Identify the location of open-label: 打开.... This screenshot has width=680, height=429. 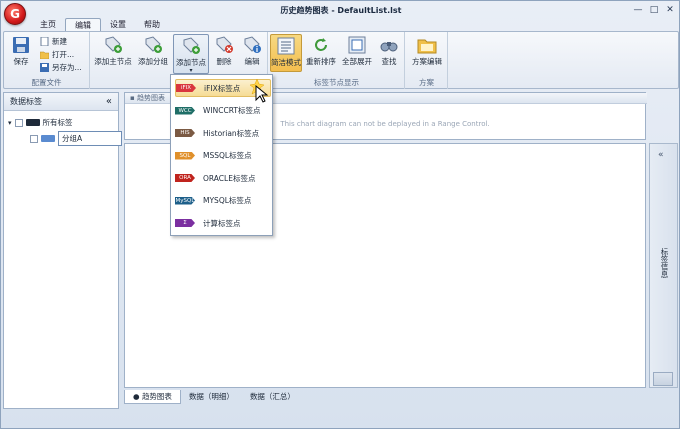
(63, 54).